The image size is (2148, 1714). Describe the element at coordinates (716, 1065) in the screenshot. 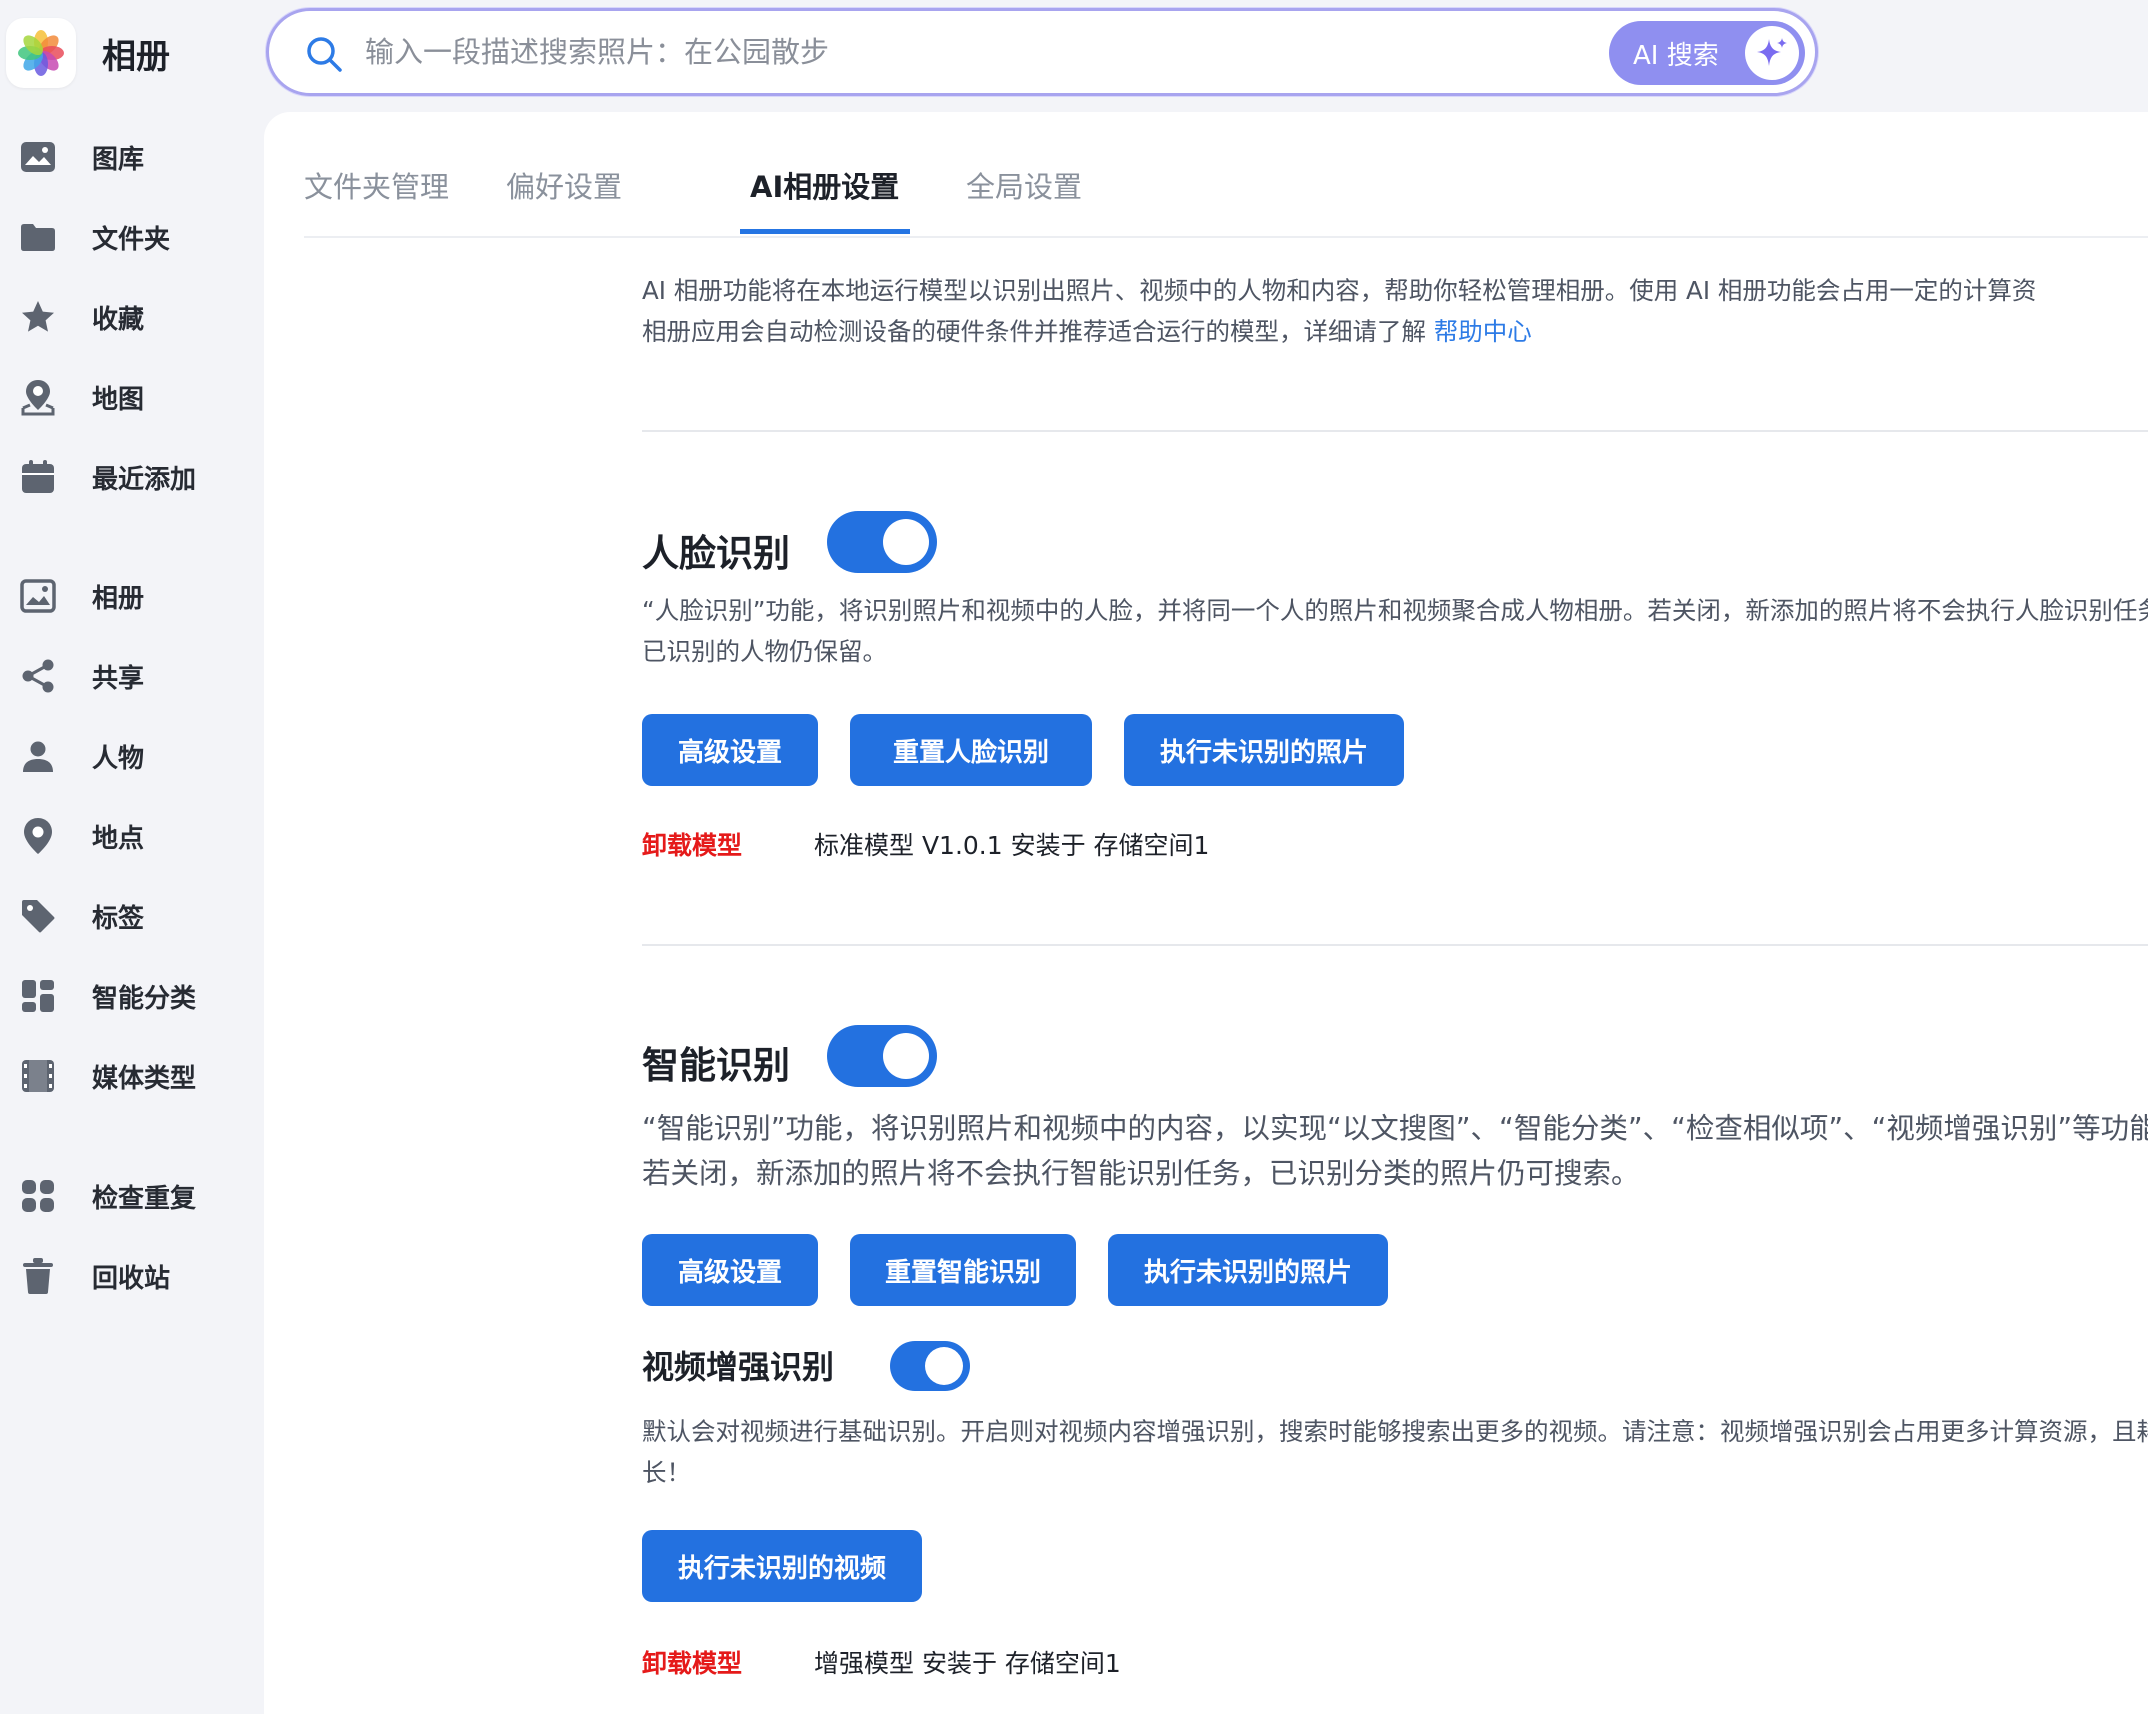

I see `smart-recognition-title: 智能识别` at that location.